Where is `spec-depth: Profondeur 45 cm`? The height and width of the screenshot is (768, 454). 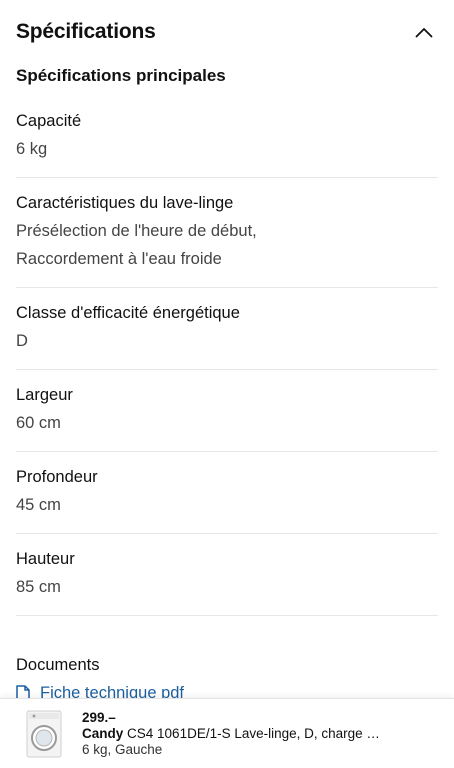 spec-depth: Profondeur 45 cm is located at coordinates (227, 493).